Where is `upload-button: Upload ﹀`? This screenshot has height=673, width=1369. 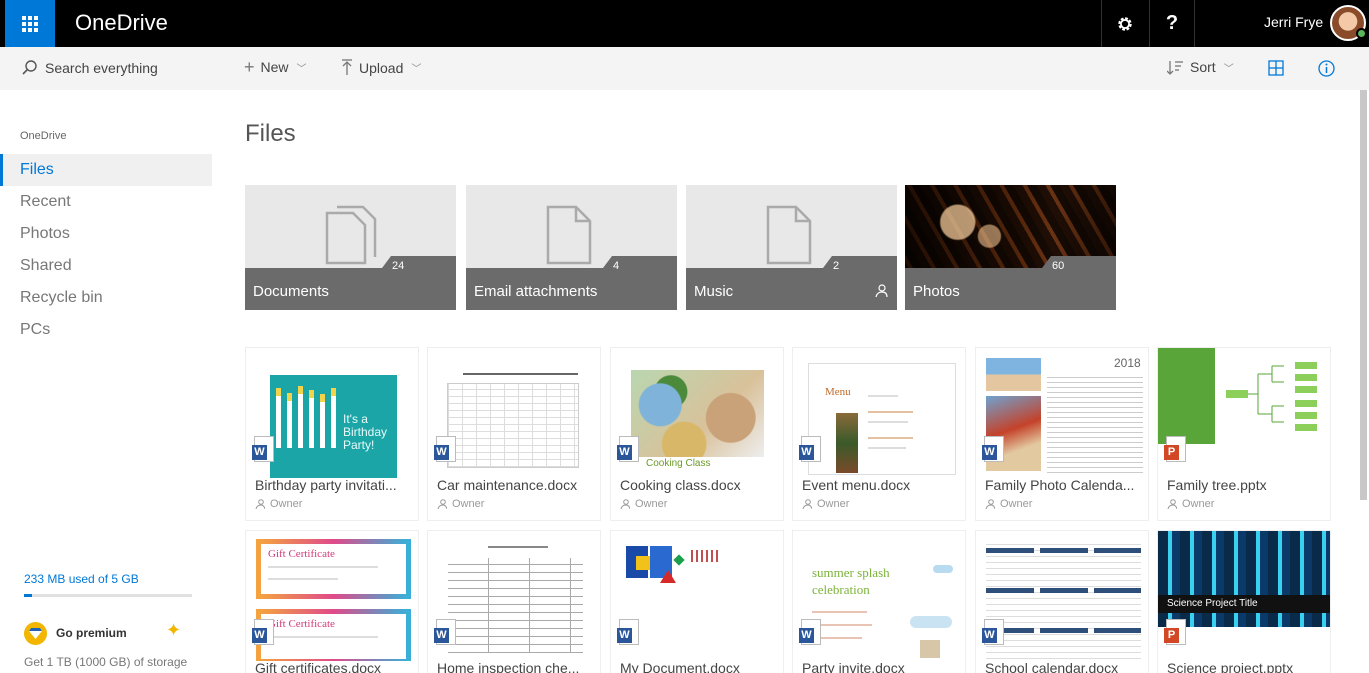 upload-button: Upload ﹀ is located at coordinates (381, 67).